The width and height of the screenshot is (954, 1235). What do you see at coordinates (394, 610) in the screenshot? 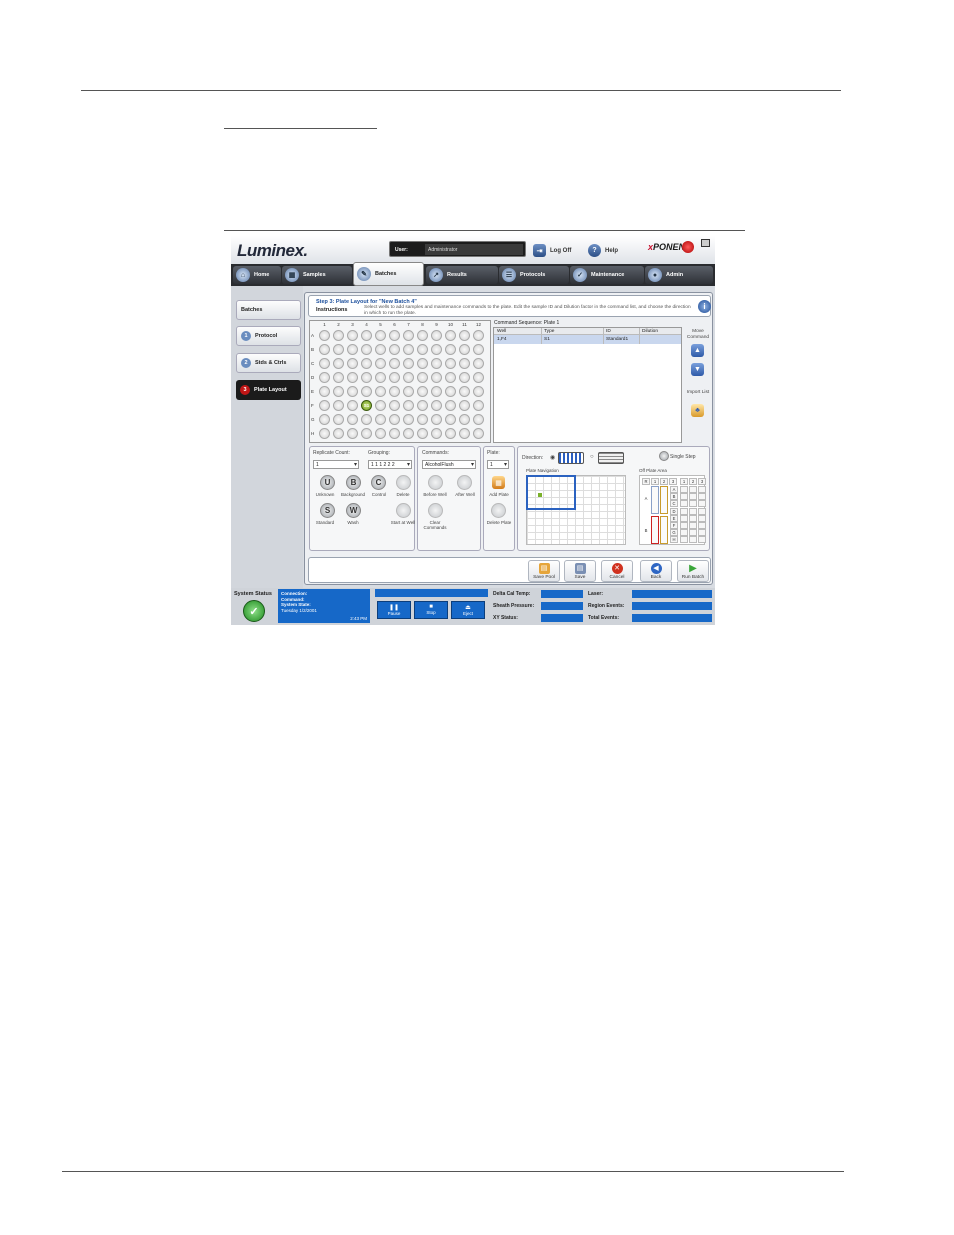
I see `pause-button: ❚❚ Pause` at bounding box center [394, 610].